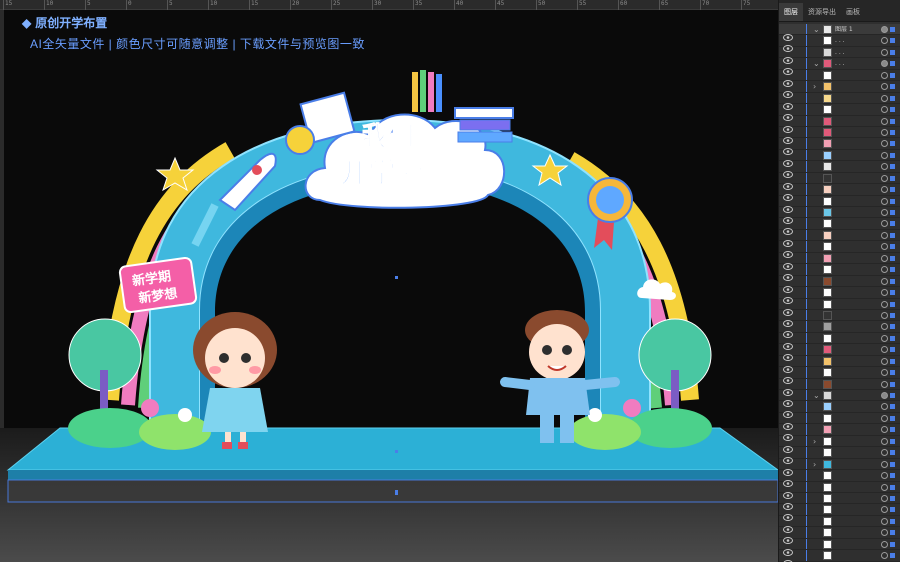  I want to click on expand-chevron-icon: ›, so click(814, 441).